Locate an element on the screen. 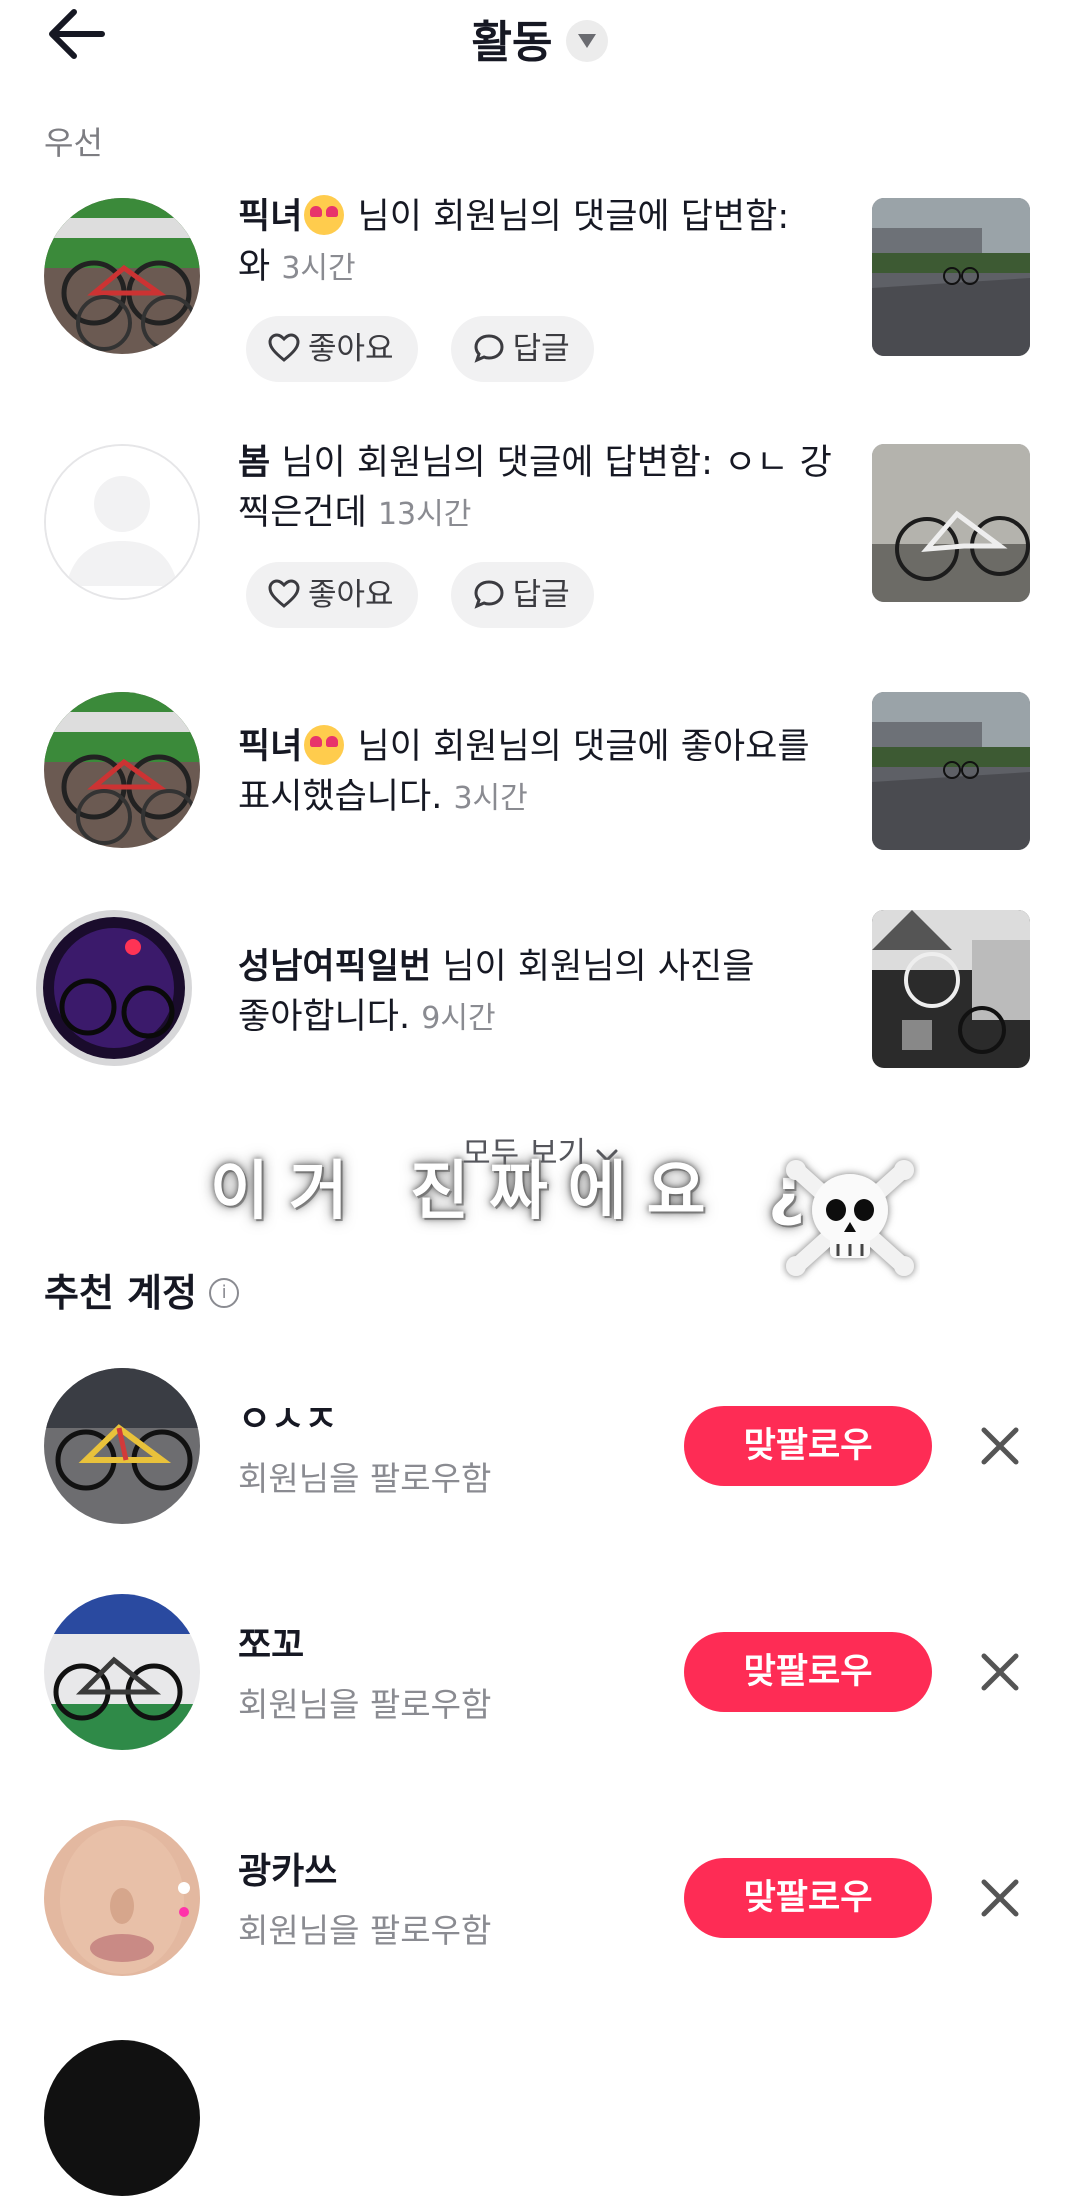 This screenshot has height=2196, width=1080. overlay-caption: 이거 진짜에요 ¿ is located at coordinates (517, 1192).